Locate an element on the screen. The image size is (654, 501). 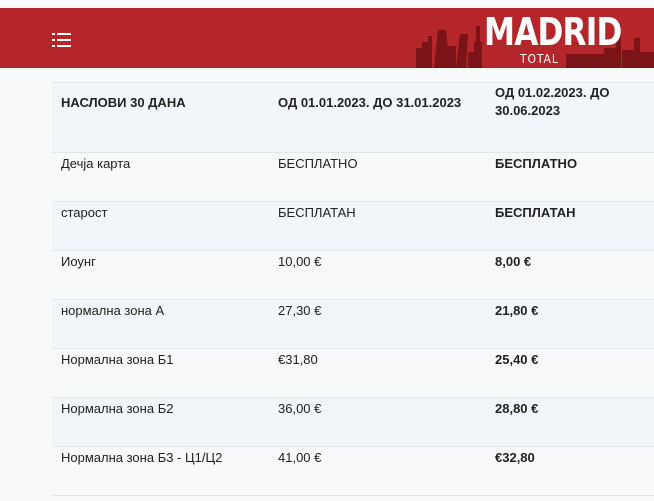
row-price-period-2: 8,00 € is located at coordinates (513, 261).